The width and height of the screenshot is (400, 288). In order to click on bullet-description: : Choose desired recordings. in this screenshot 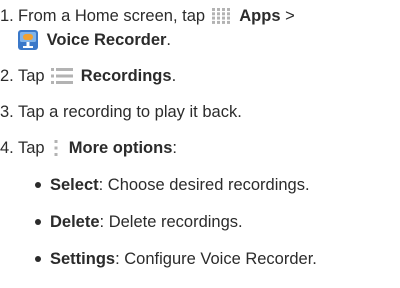, I will do `click(204, 185)`.